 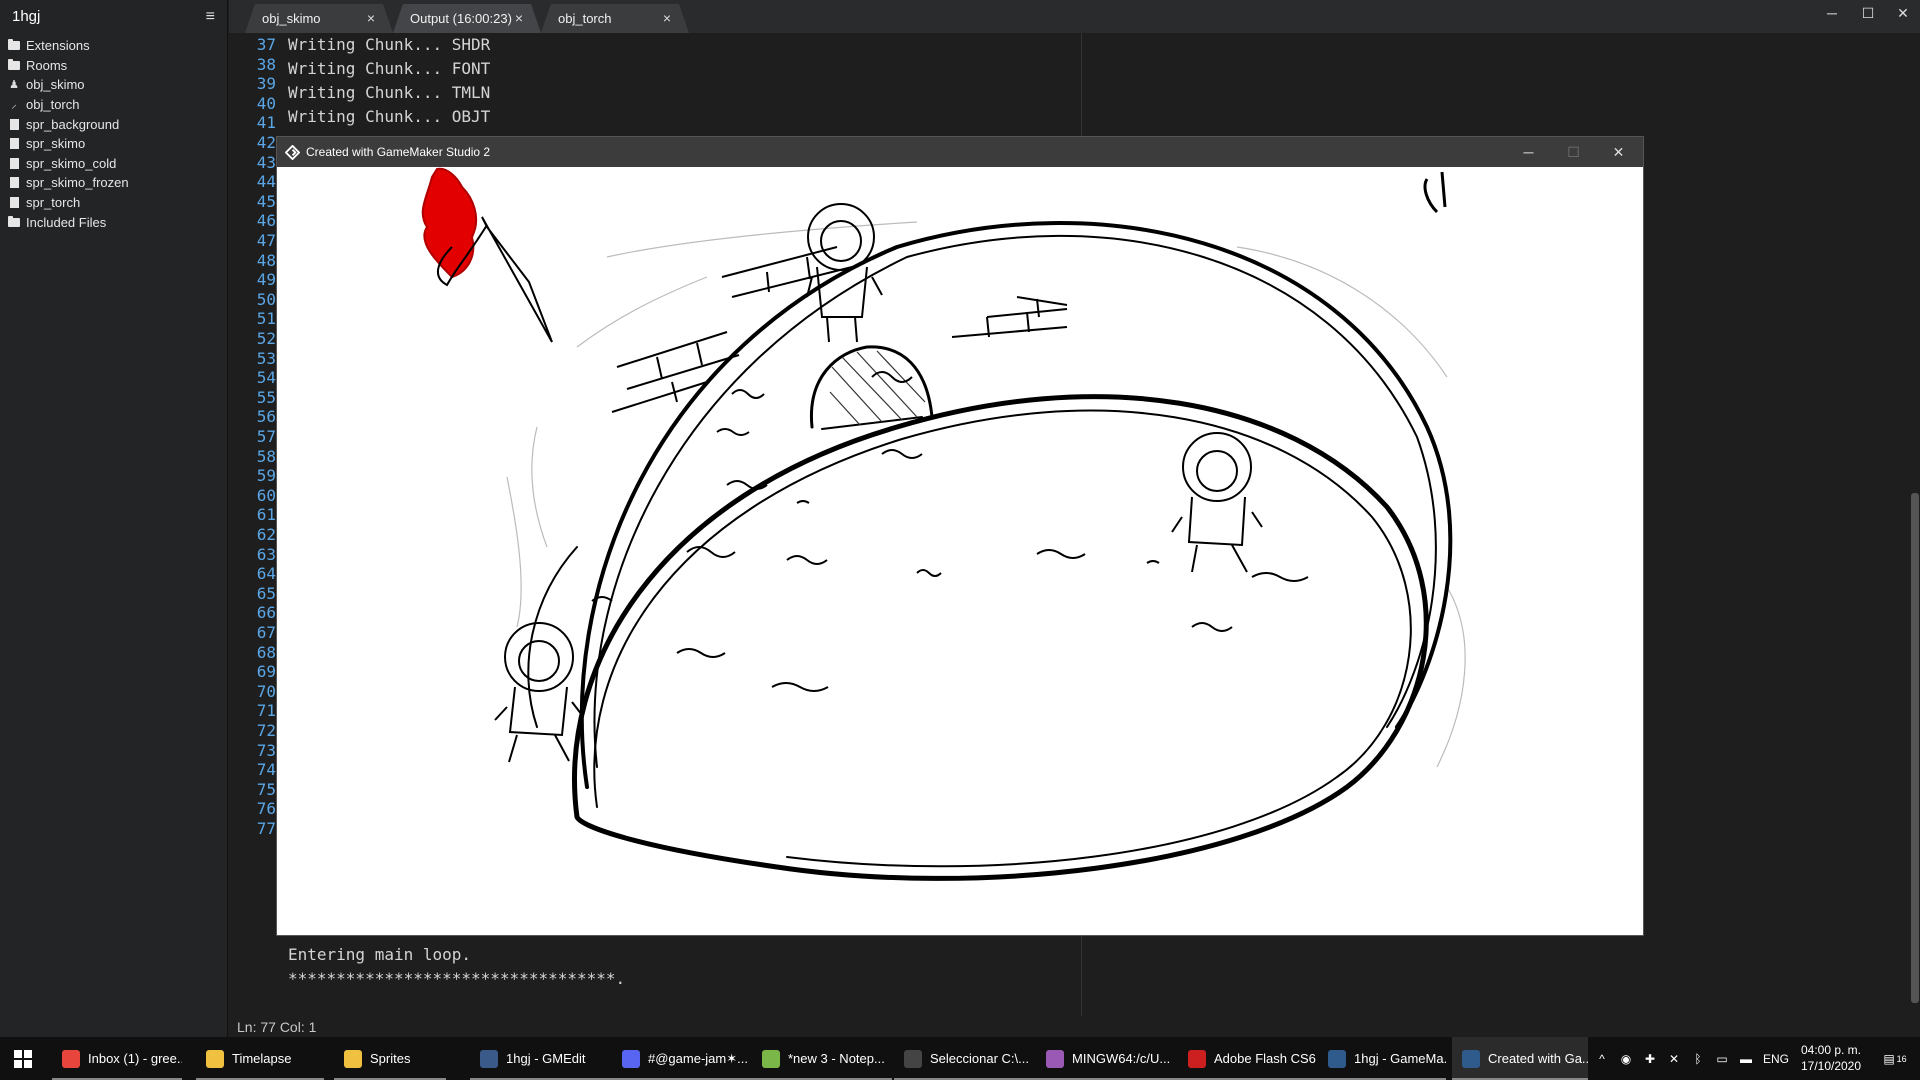 What do you see at coordinates (113, 124) in the screenshot?
I see `tree-item-spr-background: spr_background` at bounding box center [113, 124].